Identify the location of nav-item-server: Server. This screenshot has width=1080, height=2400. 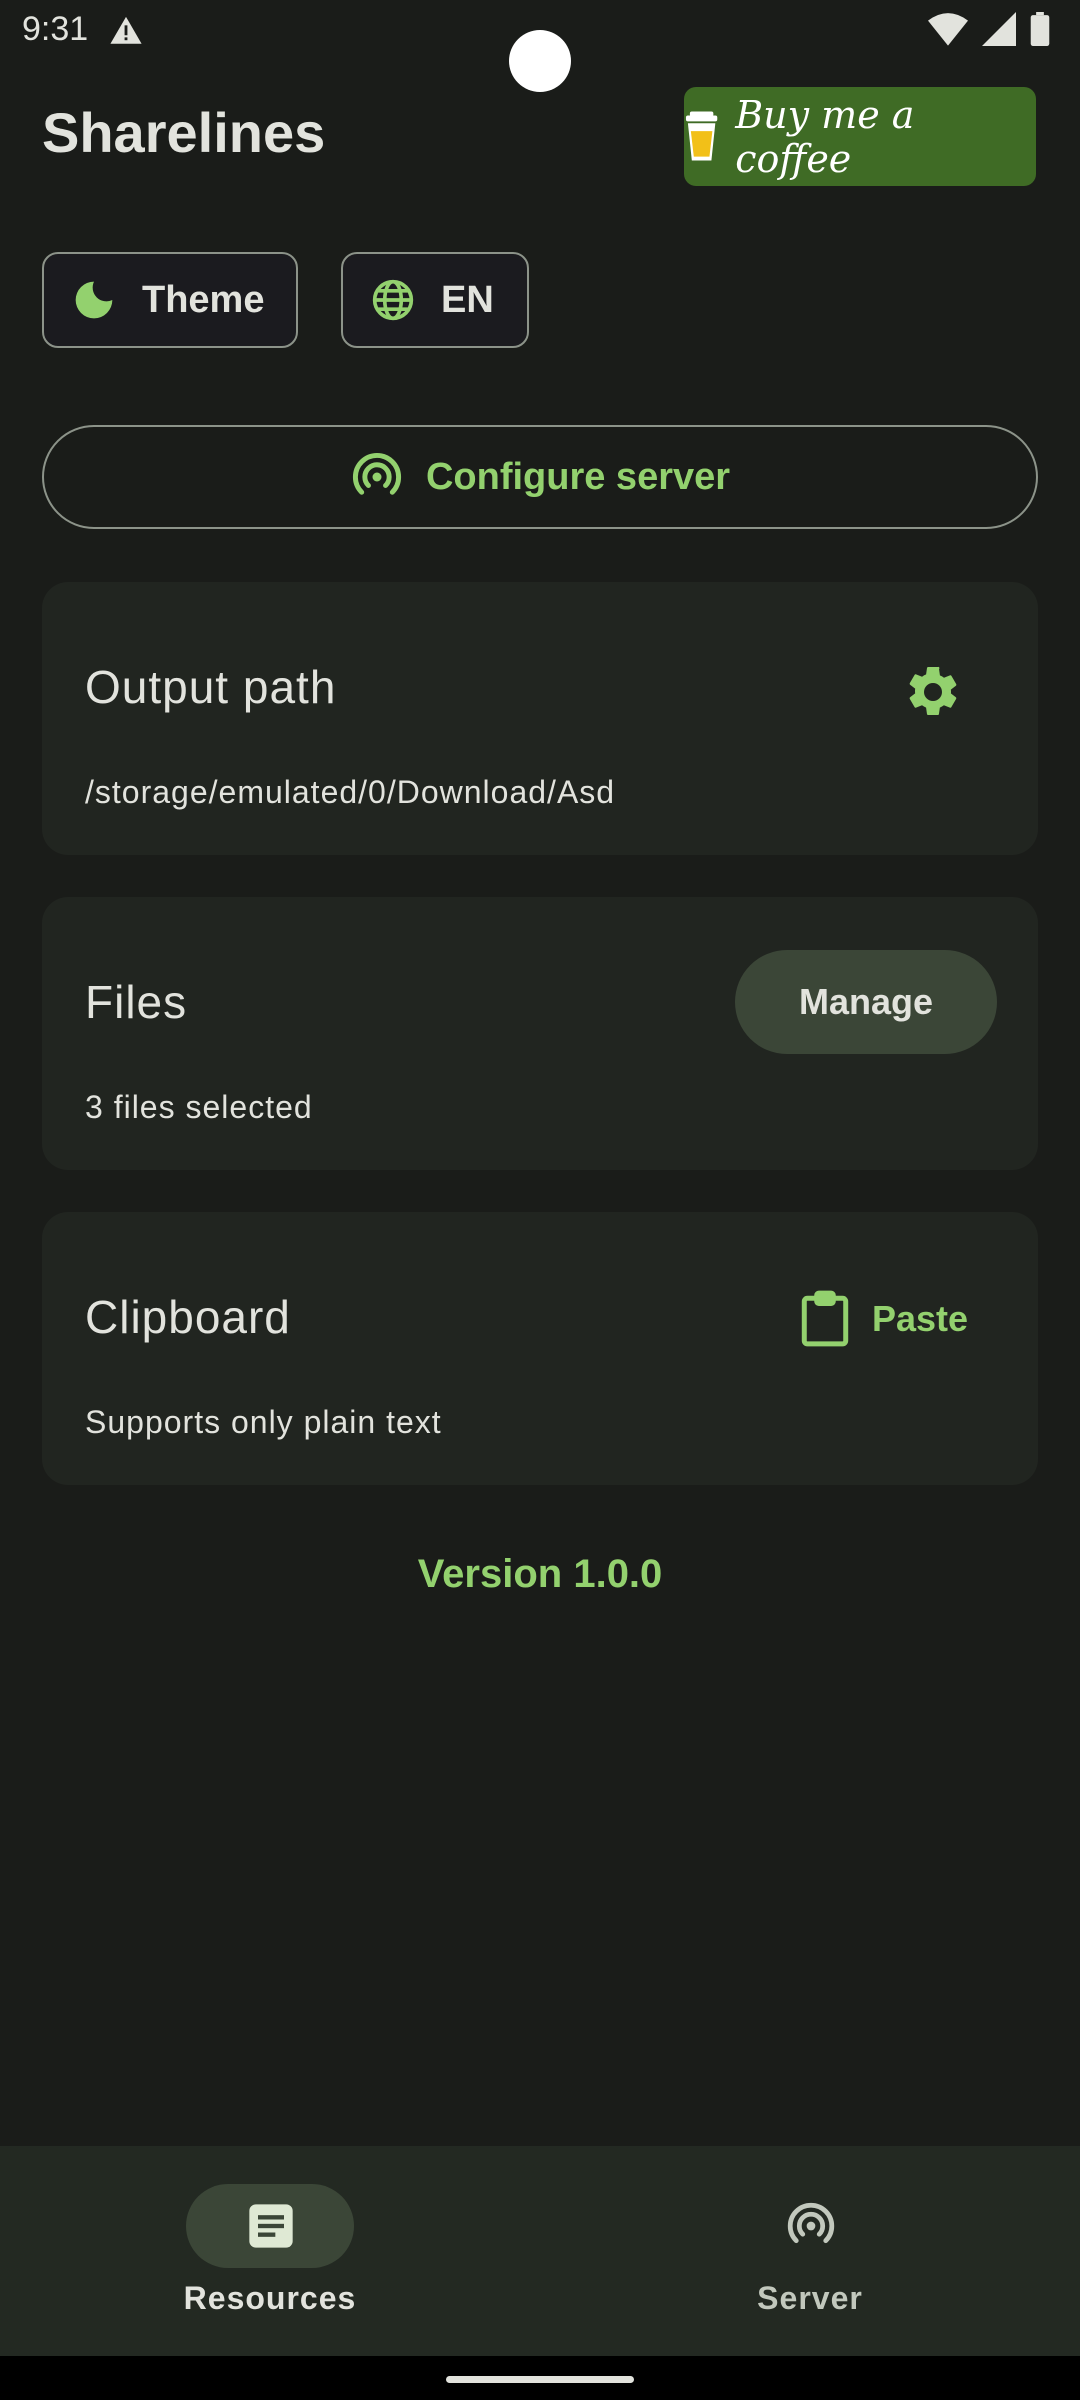
(810, 2251).